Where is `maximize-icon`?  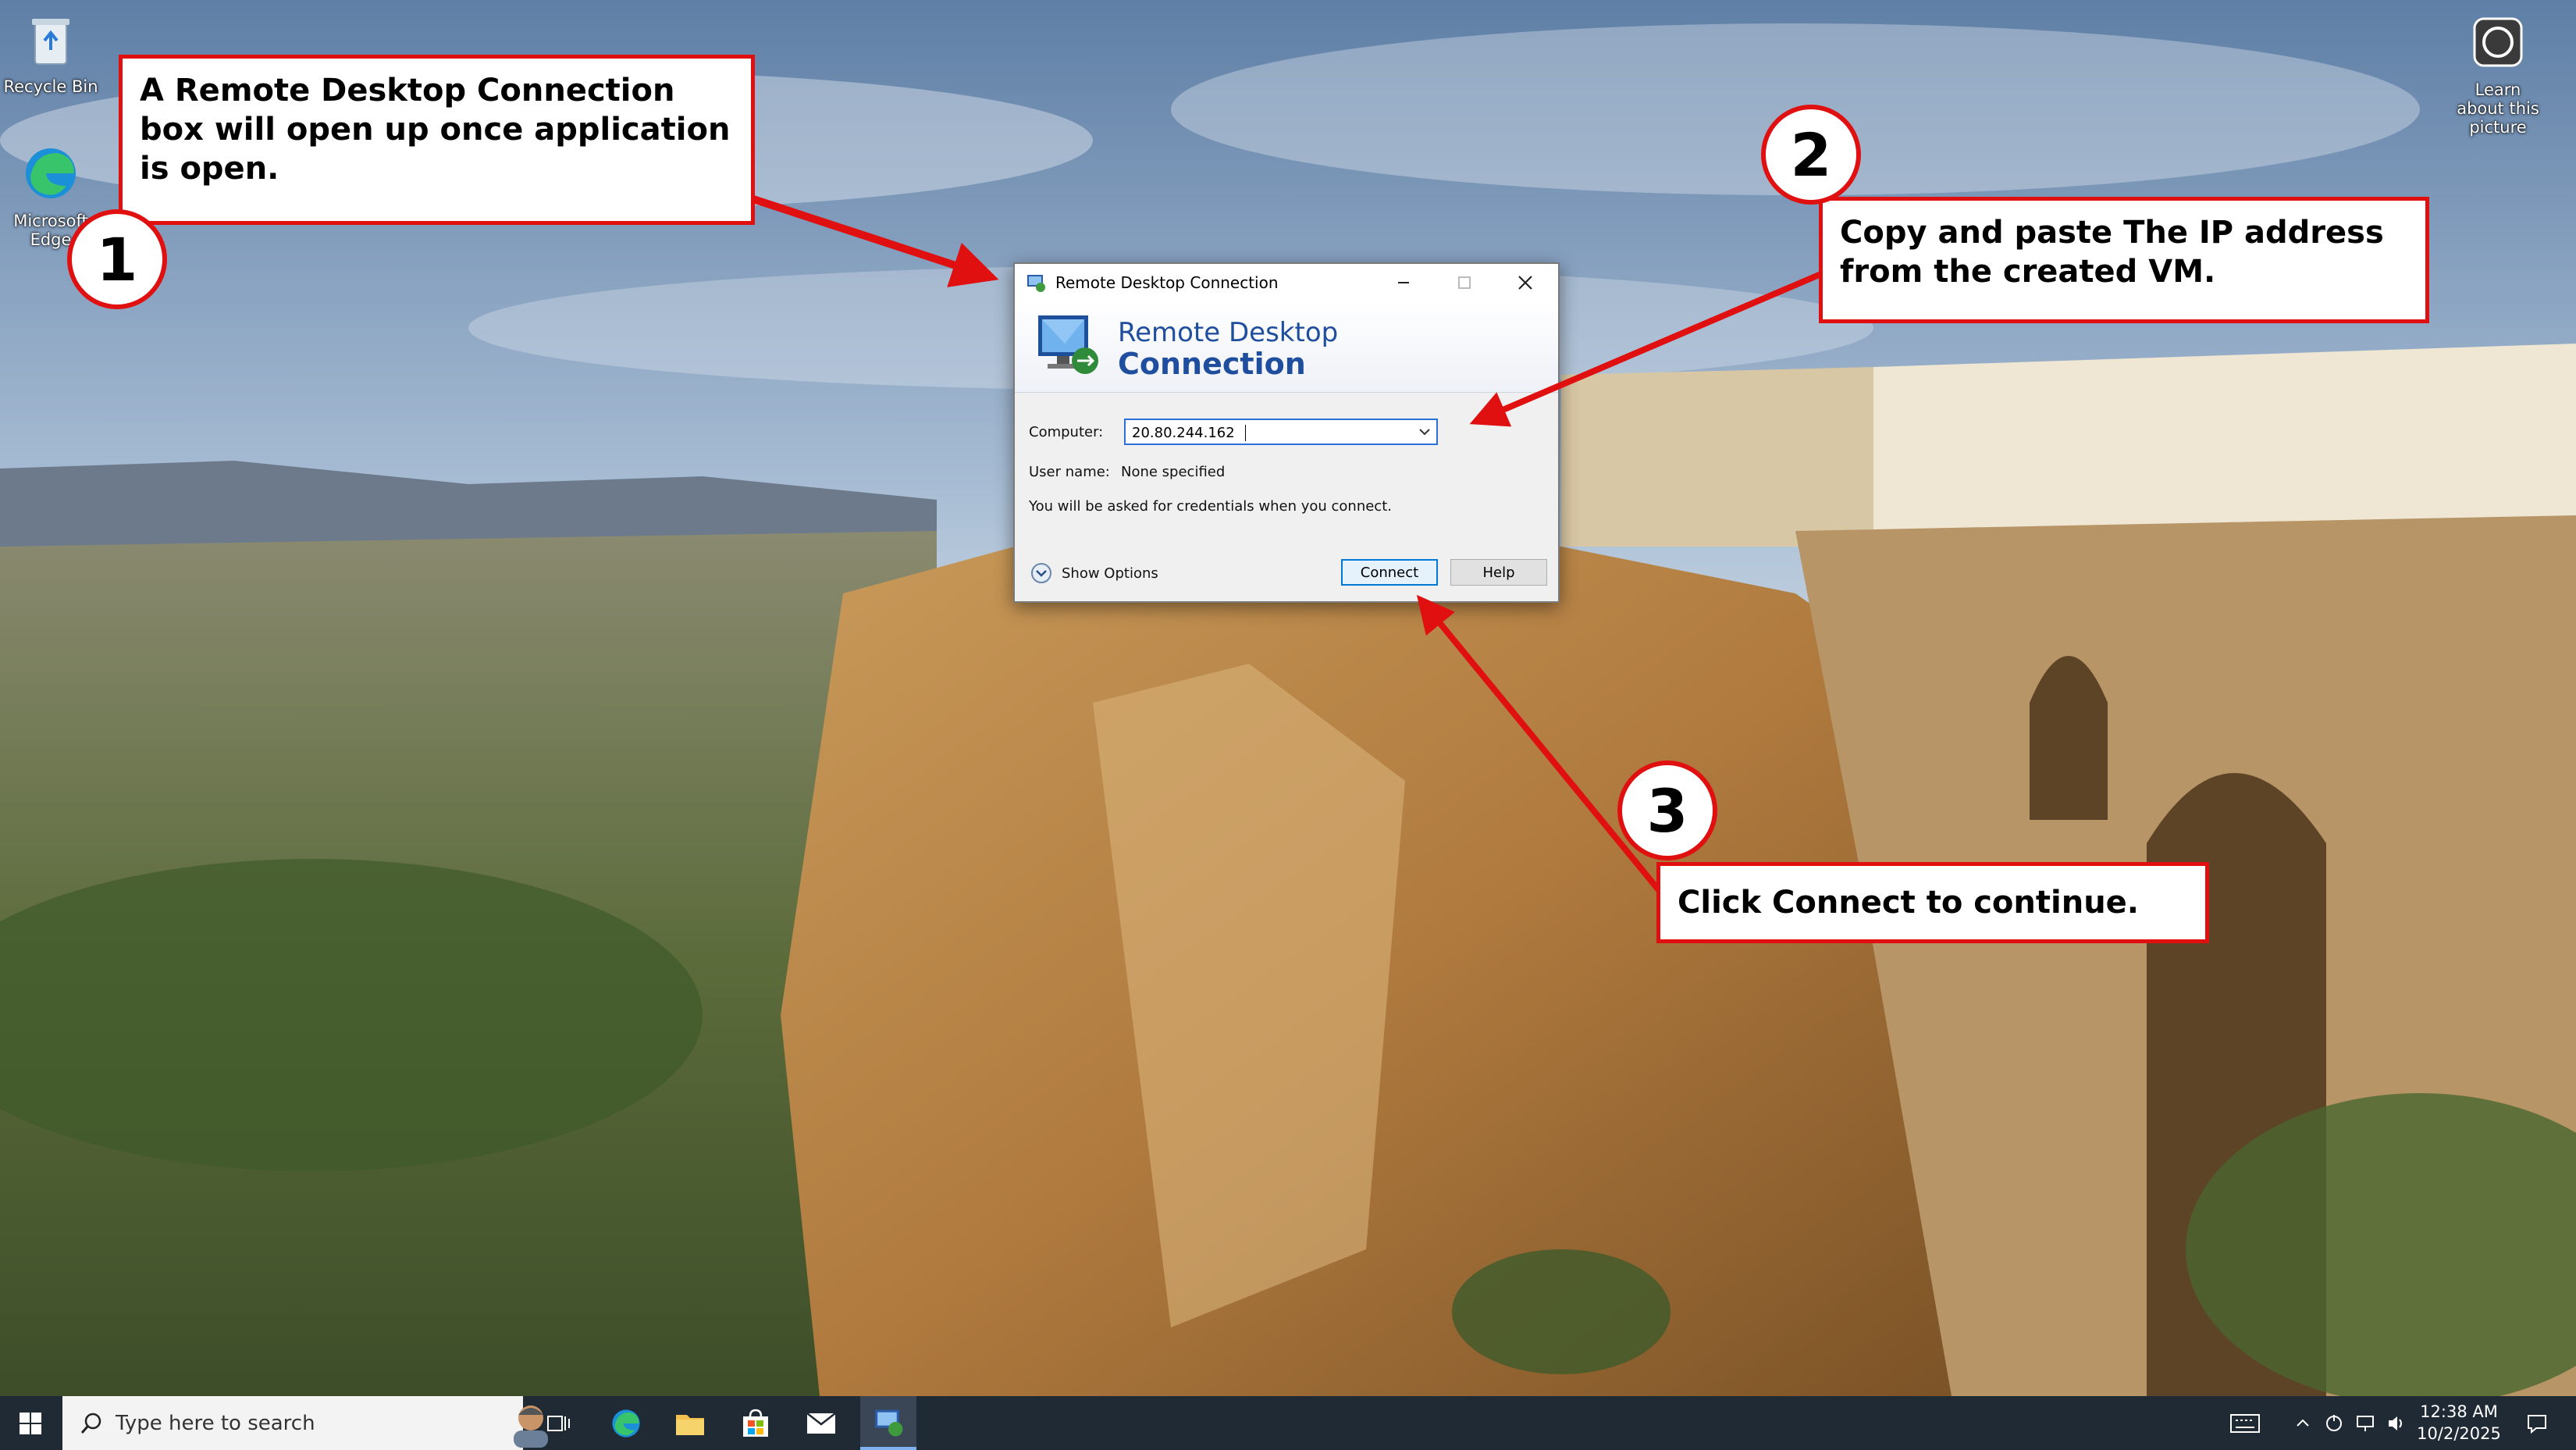
maximize-icon is located at coordinates (1464, 282).